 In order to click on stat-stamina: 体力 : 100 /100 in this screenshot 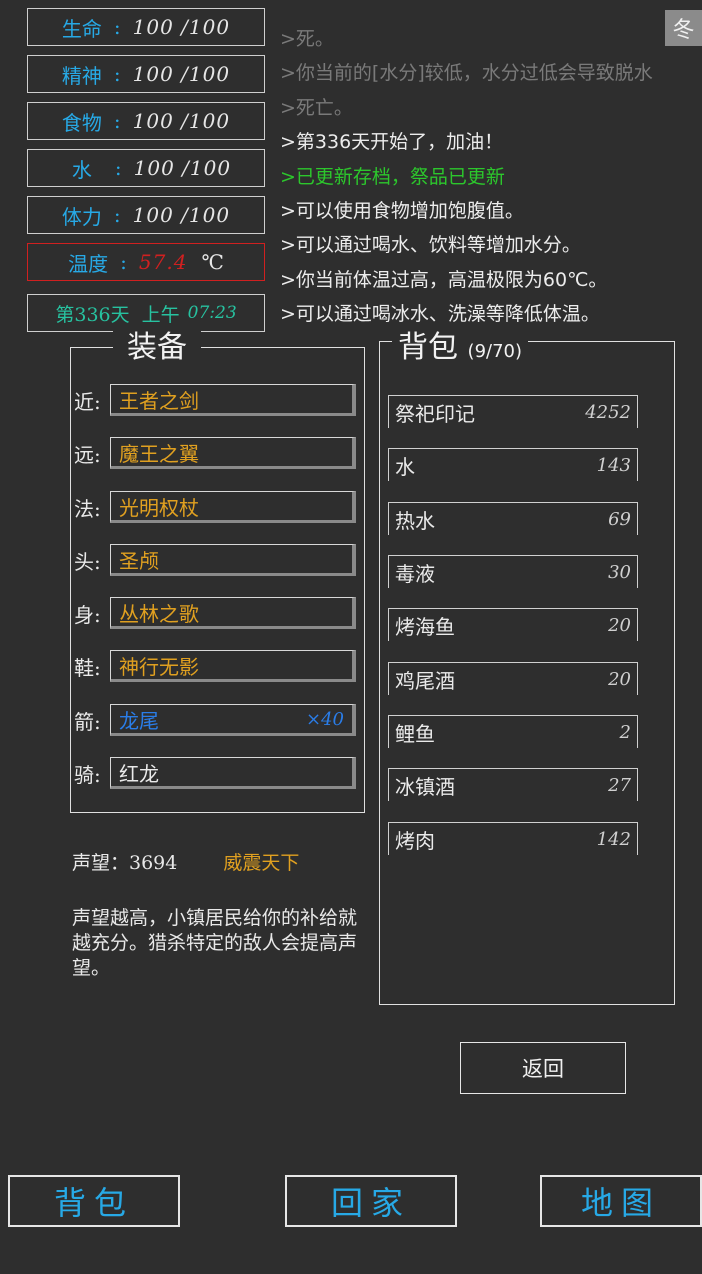, I will do `click(146, 215)`.